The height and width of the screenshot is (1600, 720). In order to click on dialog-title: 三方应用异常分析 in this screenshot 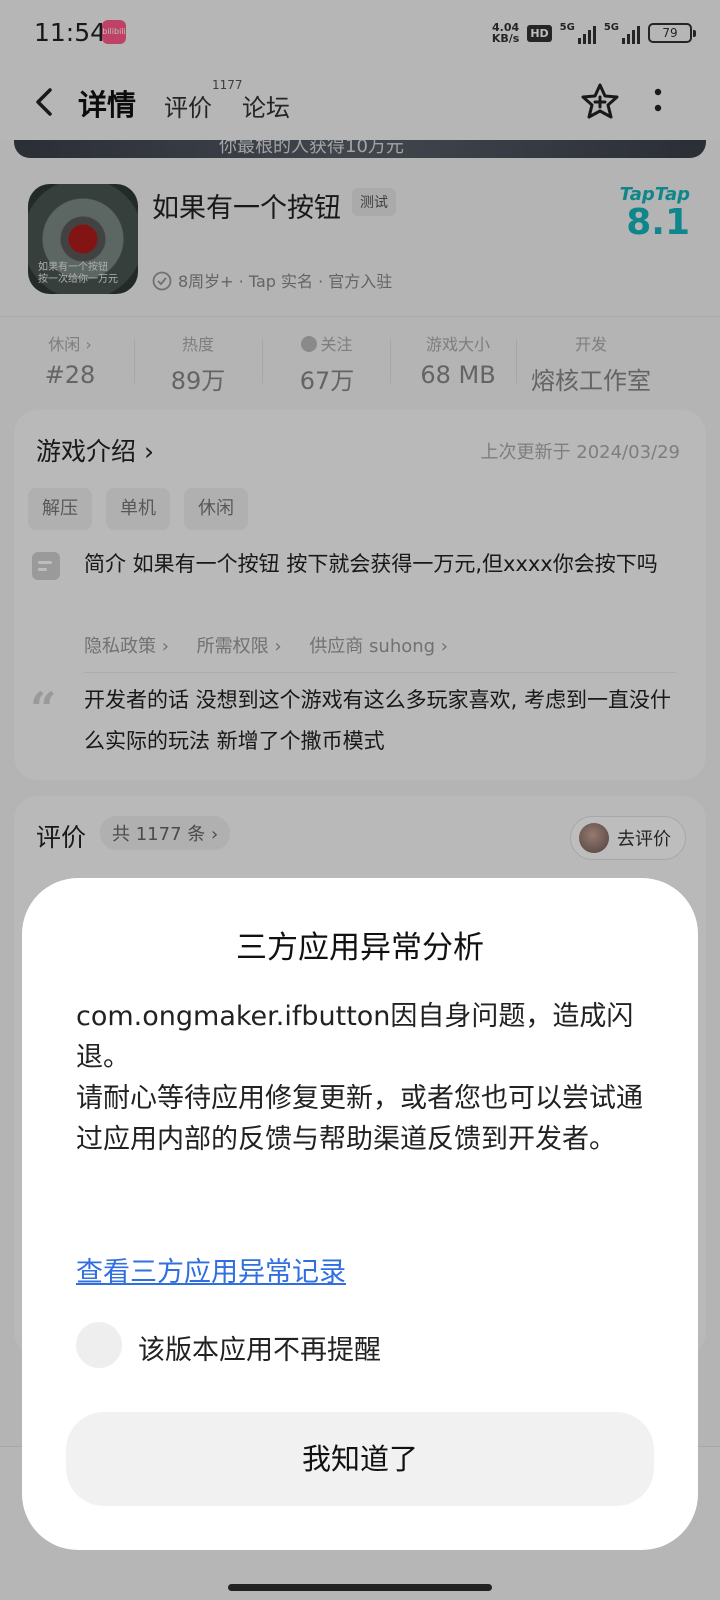, I will do `click(360, 948)`.